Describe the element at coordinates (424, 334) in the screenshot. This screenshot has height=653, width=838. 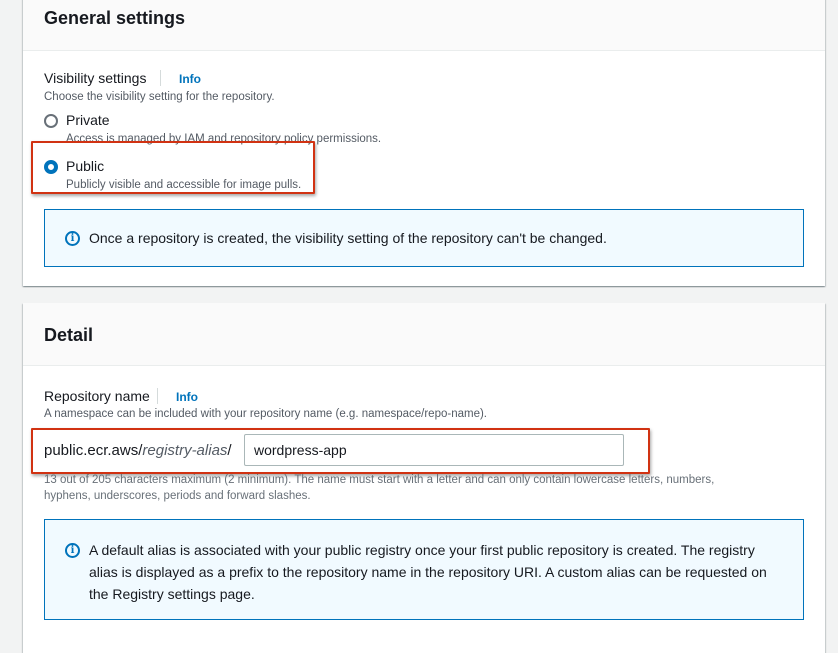
I see `detail-header: Detail` at that location.